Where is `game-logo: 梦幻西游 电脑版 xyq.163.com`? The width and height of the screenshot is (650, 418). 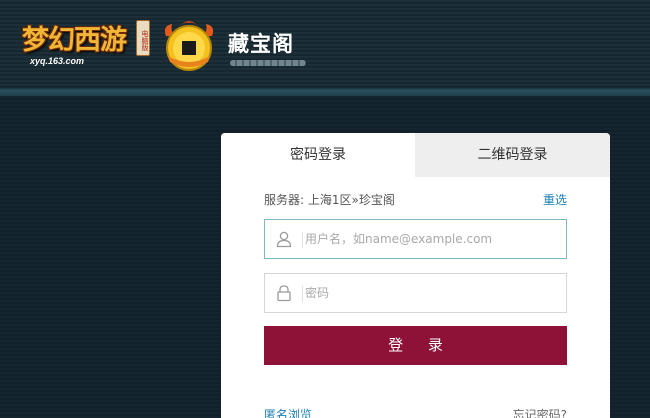
game-logo: 梦幻西游 电脑版 xyq.163.com is located at coordinates (86, 43).